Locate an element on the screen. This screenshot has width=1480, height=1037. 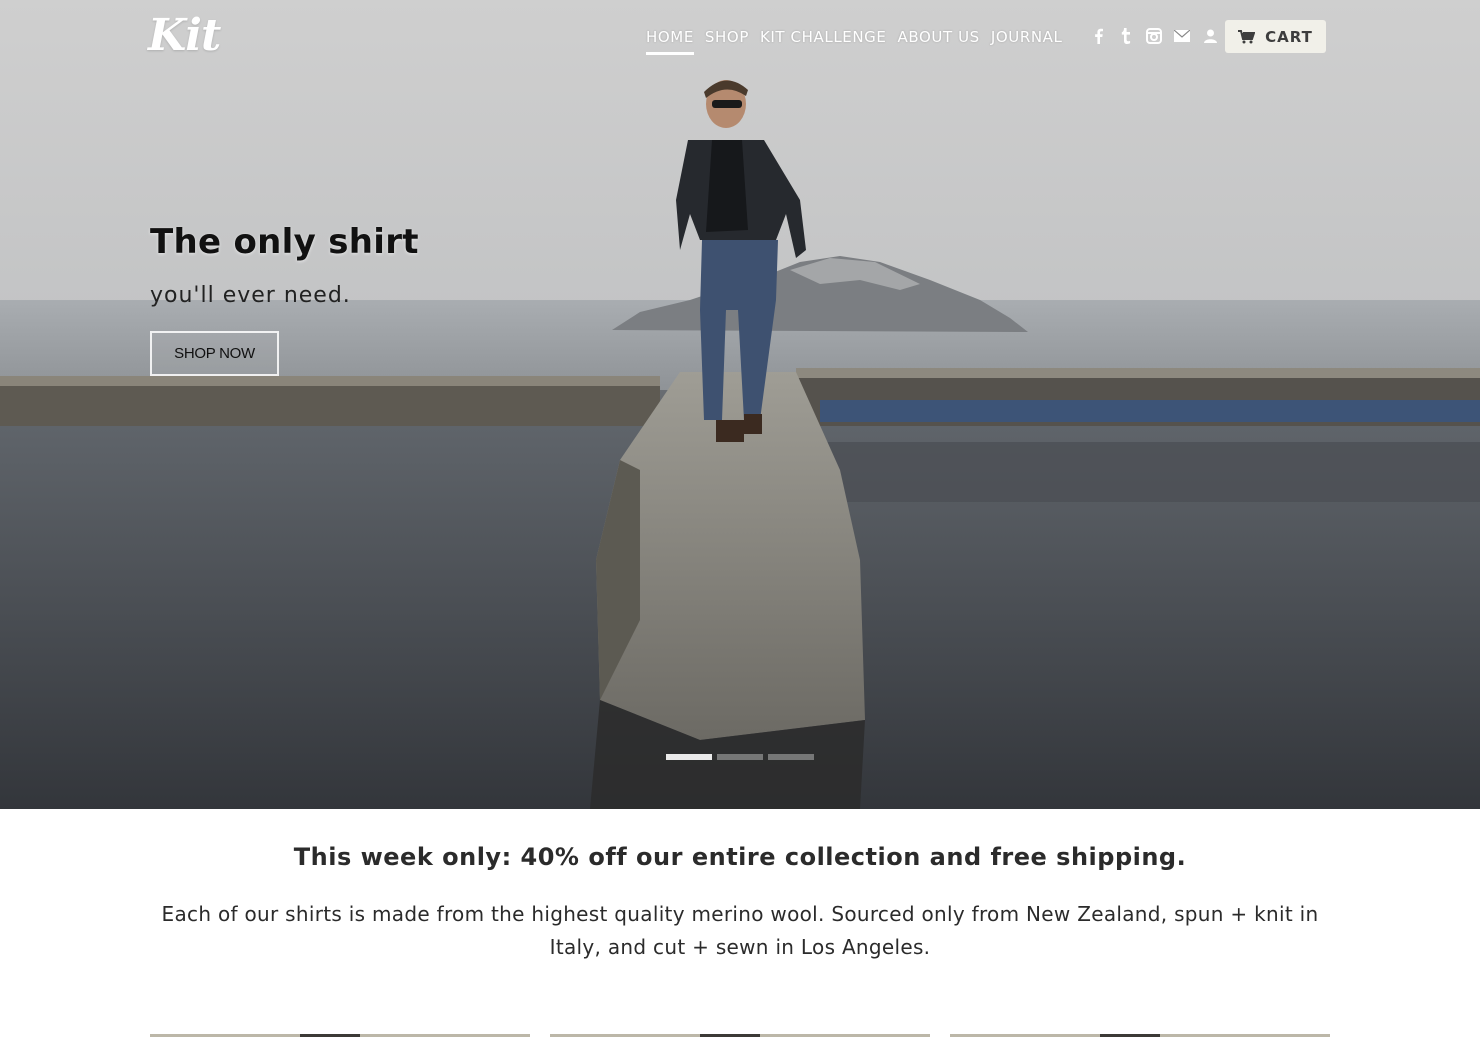
nav-item-journal: JOURNAL is located at coordinates (1027, 37).